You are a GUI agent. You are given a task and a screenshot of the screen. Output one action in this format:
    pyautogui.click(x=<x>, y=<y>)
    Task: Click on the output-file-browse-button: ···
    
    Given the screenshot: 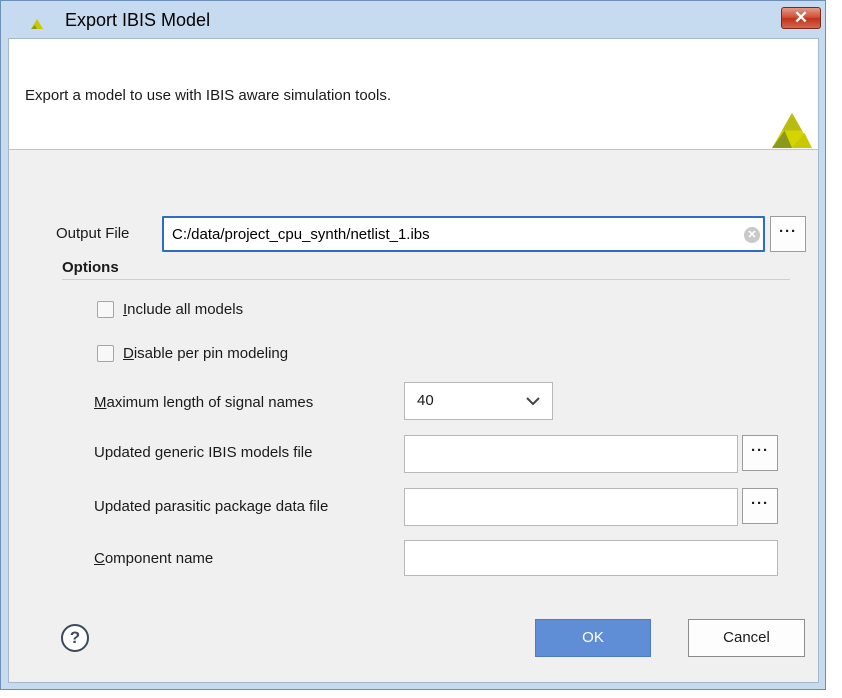 What is the action you would take?
    pyautogui.click(x=788, y=234)
    